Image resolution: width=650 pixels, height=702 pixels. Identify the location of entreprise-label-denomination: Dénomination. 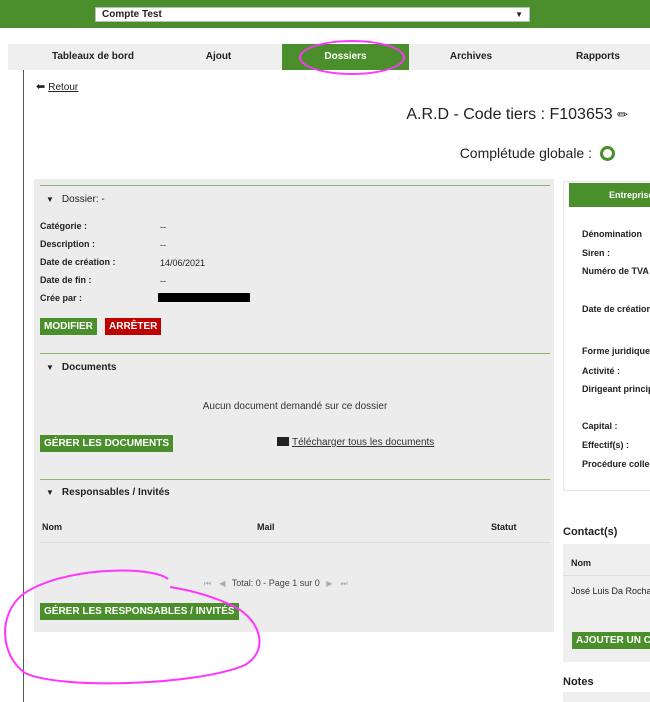
(612, 234).